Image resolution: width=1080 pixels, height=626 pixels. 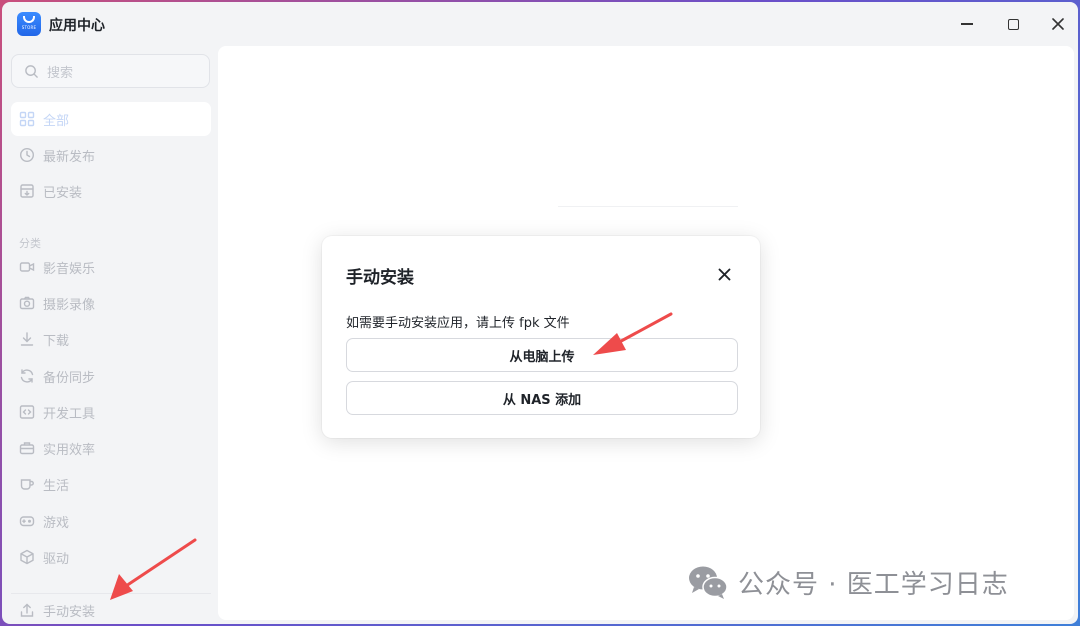 I want to click on upload-from-pc-button: 从电脑上传, so click(x=542, y=355).